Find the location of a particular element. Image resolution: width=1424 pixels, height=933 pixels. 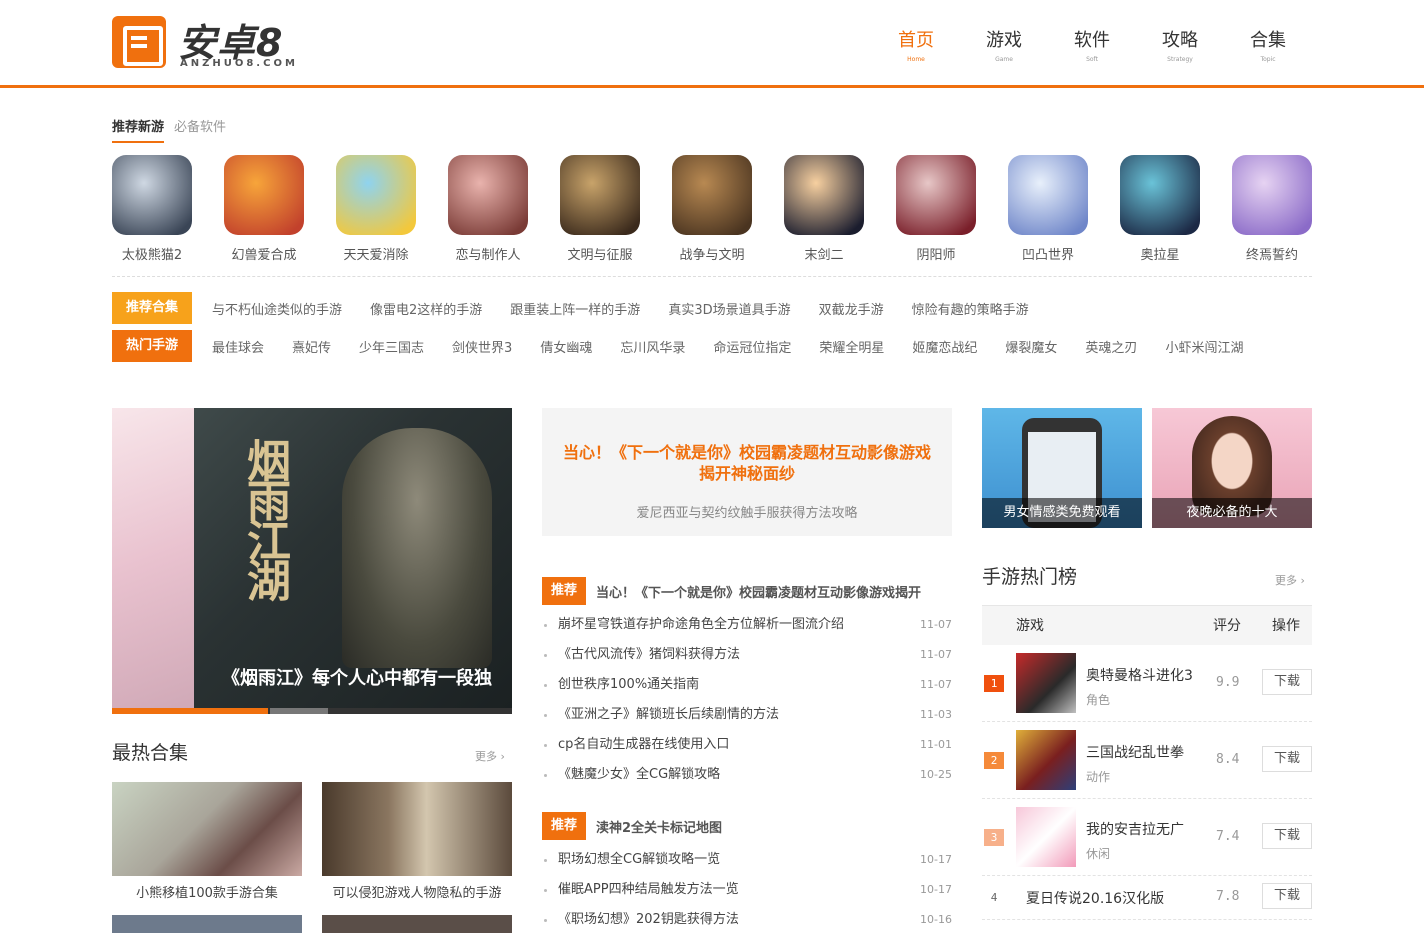

list-item: 《魅魔少女》全CG解锁攻略 10-25 is located at coordinates (747, 775).